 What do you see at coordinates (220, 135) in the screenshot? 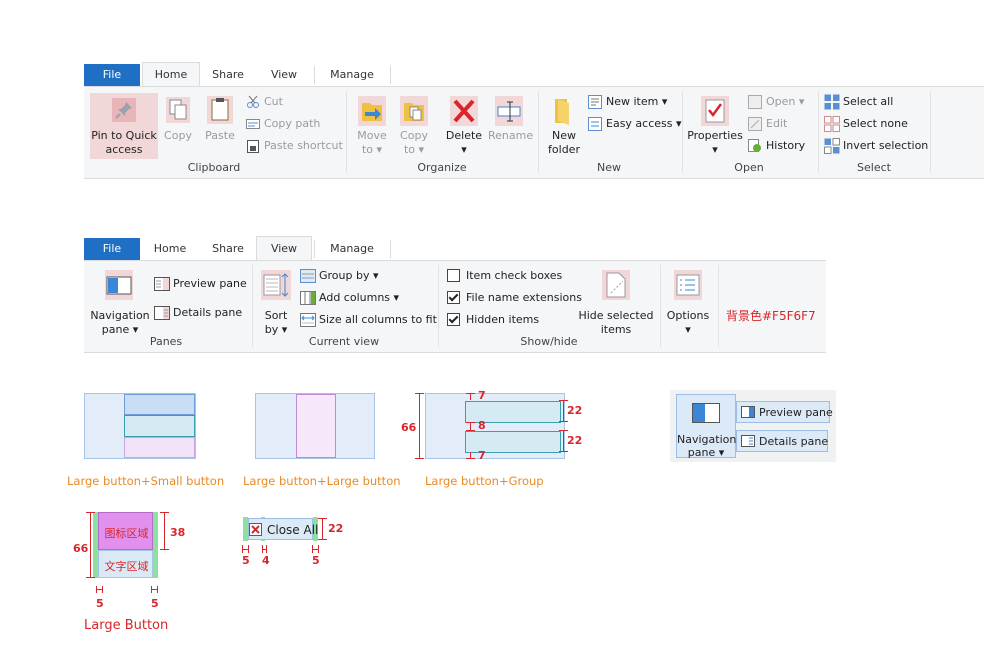
I see `paste-label: Paste` at bounding box center [220, 135].